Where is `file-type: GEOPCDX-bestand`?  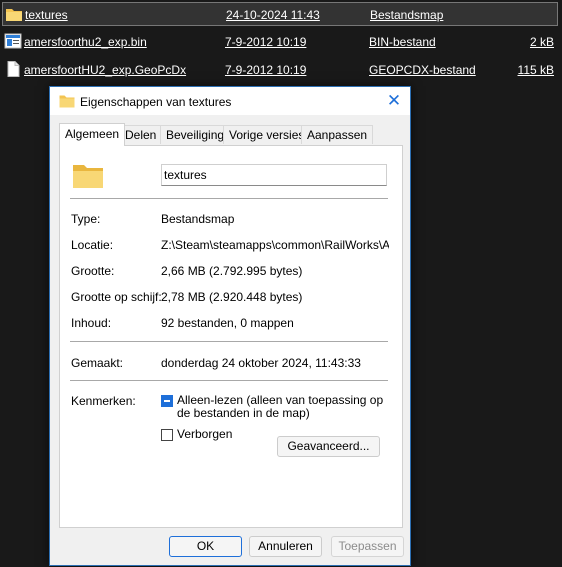 file-type: GEOPCDX-bestand is located at coordinates (422, 70).